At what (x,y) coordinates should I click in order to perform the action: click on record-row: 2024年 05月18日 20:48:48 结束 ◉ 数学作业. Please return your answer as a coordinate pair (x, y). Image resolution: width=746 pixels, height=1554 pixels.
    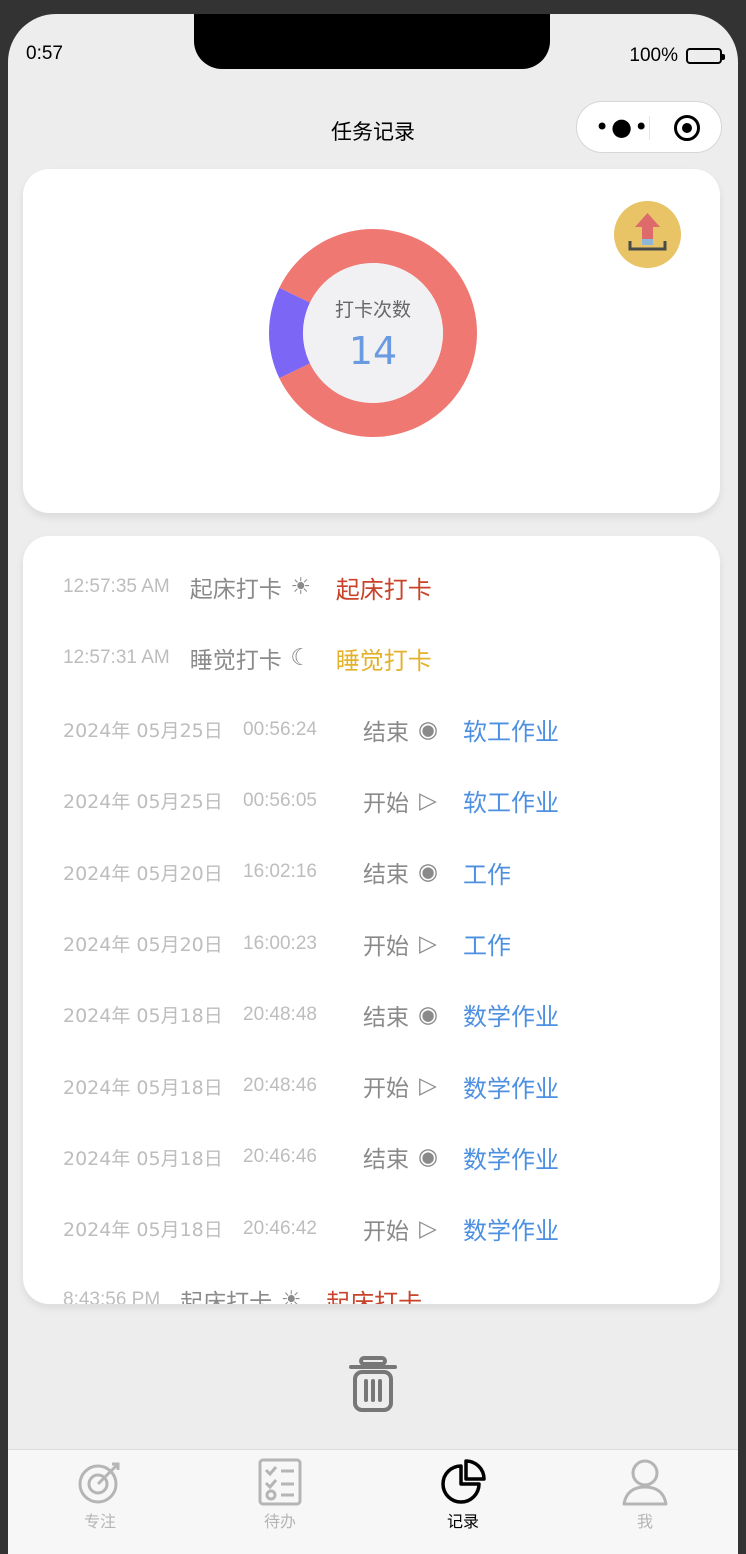
    Looking at the image, I should click on (311, 1015).